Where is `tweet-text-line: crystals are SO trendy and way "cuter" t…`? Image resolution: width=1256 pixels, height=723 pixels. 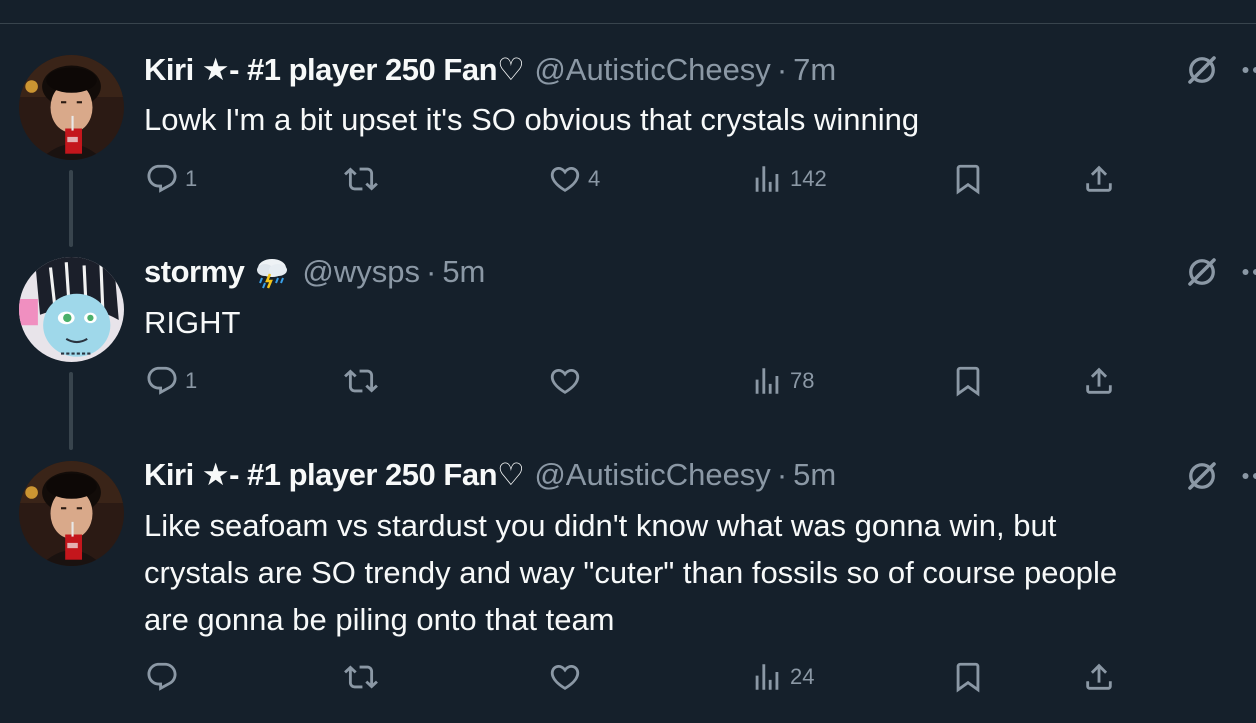
tweet-text-line: crystals are SO trendy and way "cuter" t… is located at coordinates (631, 572).